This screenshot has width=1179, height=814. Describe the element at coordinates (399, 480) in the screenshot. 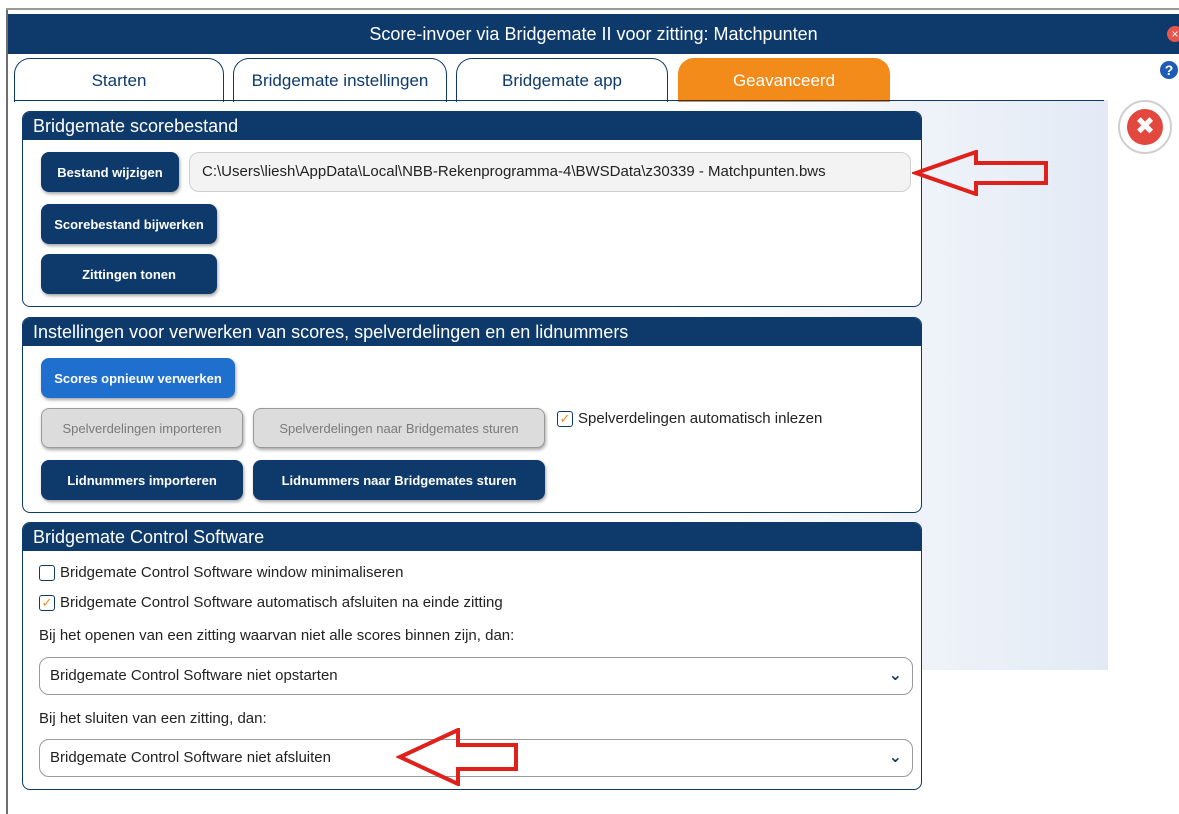

I see `lidnummers-sturen-button: Lidnummers naar Bridgemates sturen` at that location.